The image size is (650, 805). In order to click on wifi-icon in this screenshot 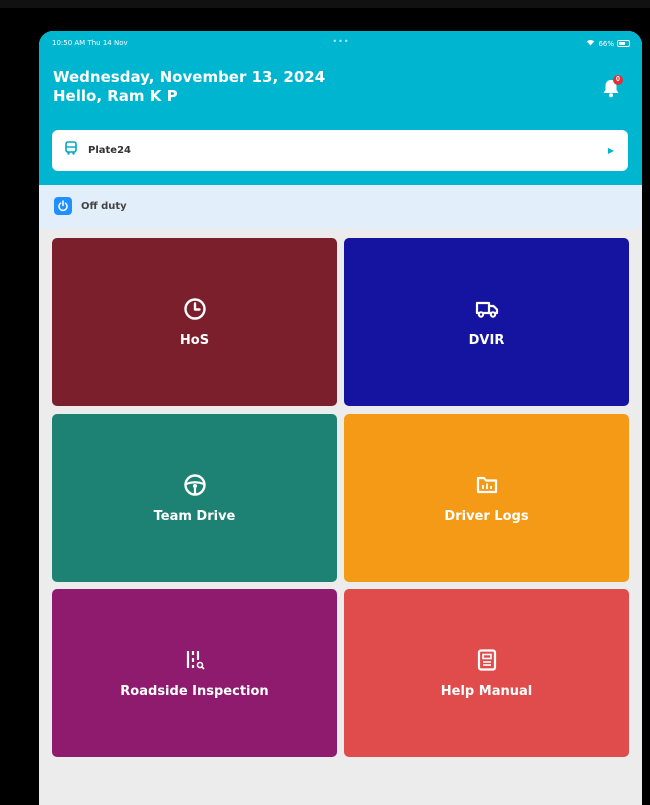, I will do `click(590, 43)`.